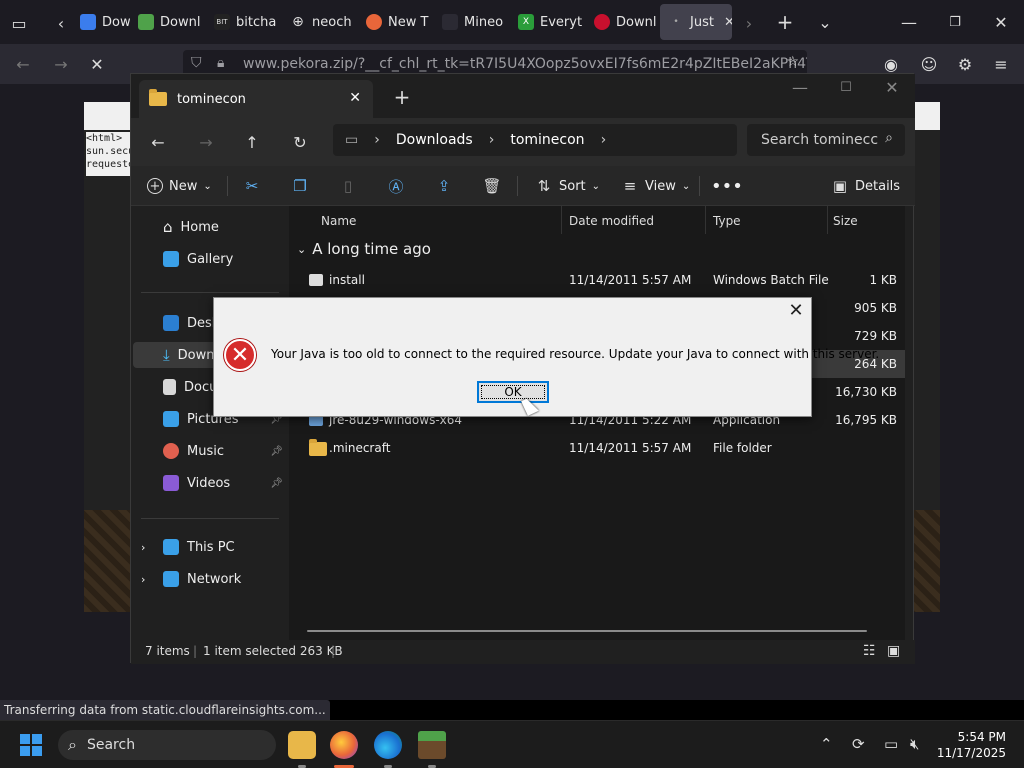 This screenshot has width=1024, height=768. Describe the element at coordinates (220, 63) in the screenshot. I see `lock-icon: 🔒︎` at that location.